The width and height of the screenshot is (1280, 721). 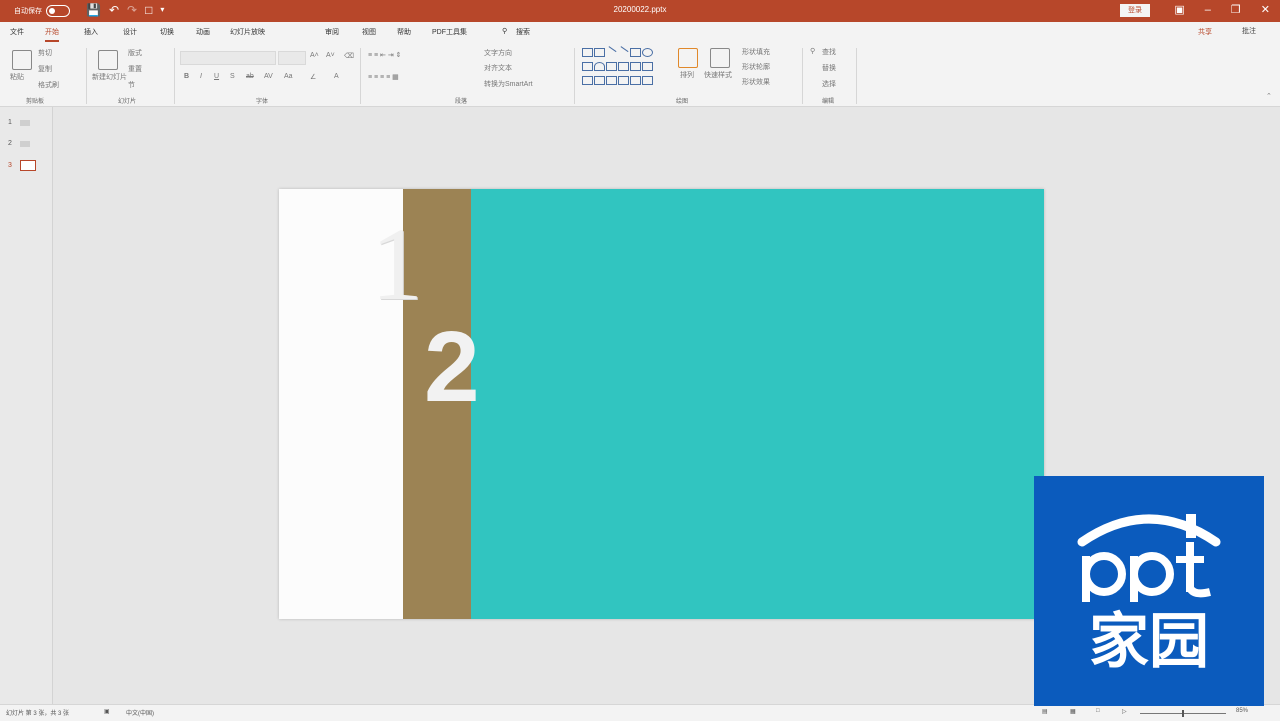 I want to click on clear-format-icon: ⌫, so click(x=349, y=56).